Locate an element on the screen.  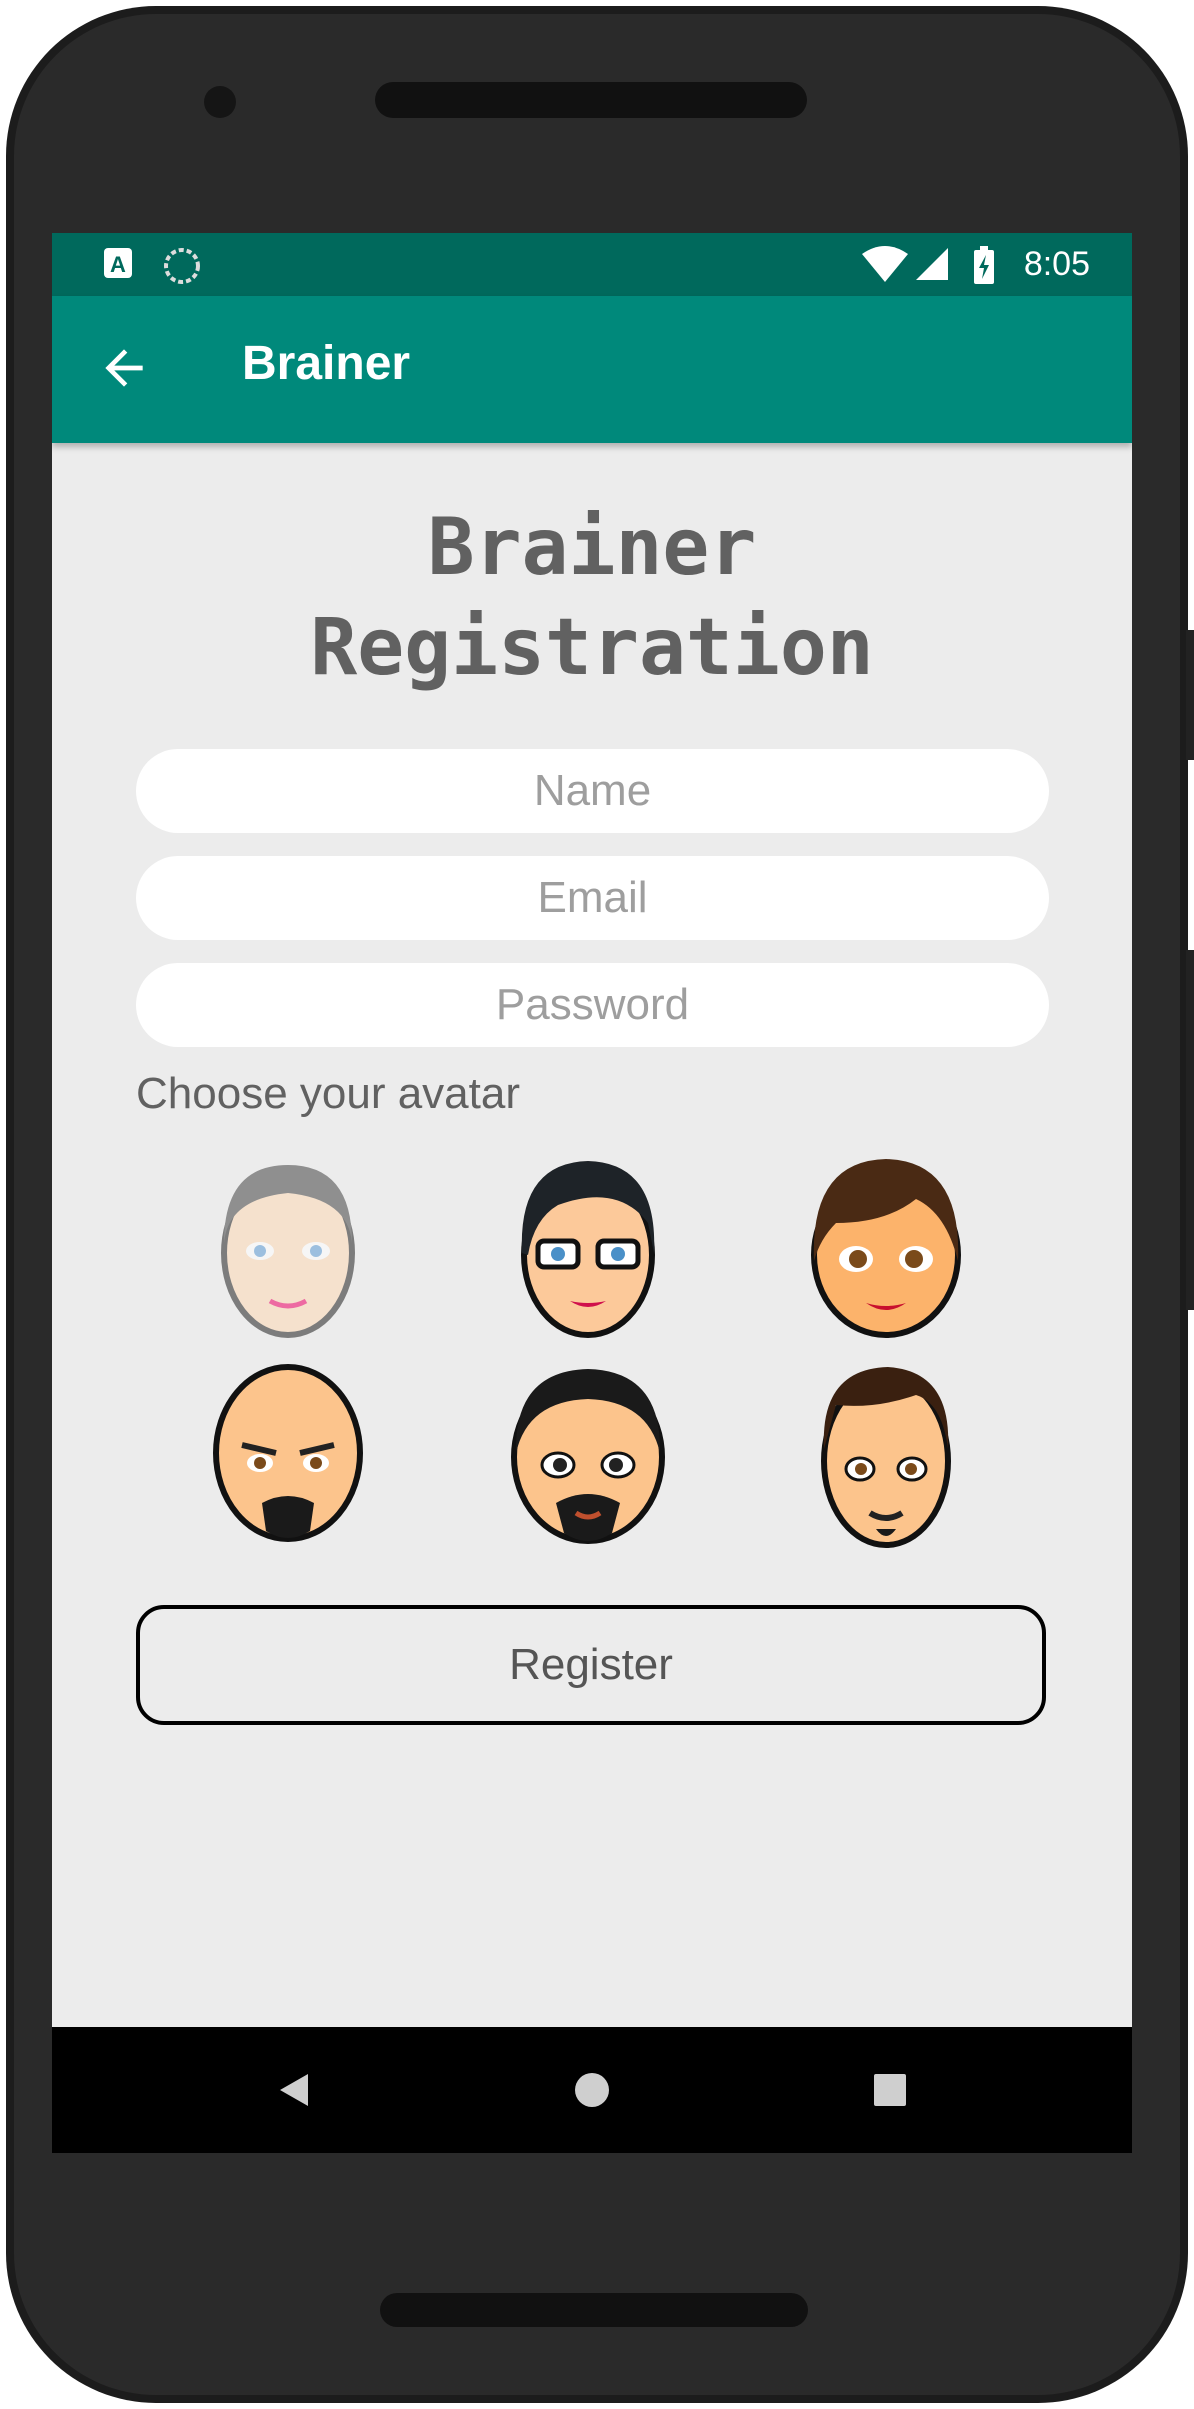
avatar-prompt: Choose your avatar is located at coordinates (328, 1093).